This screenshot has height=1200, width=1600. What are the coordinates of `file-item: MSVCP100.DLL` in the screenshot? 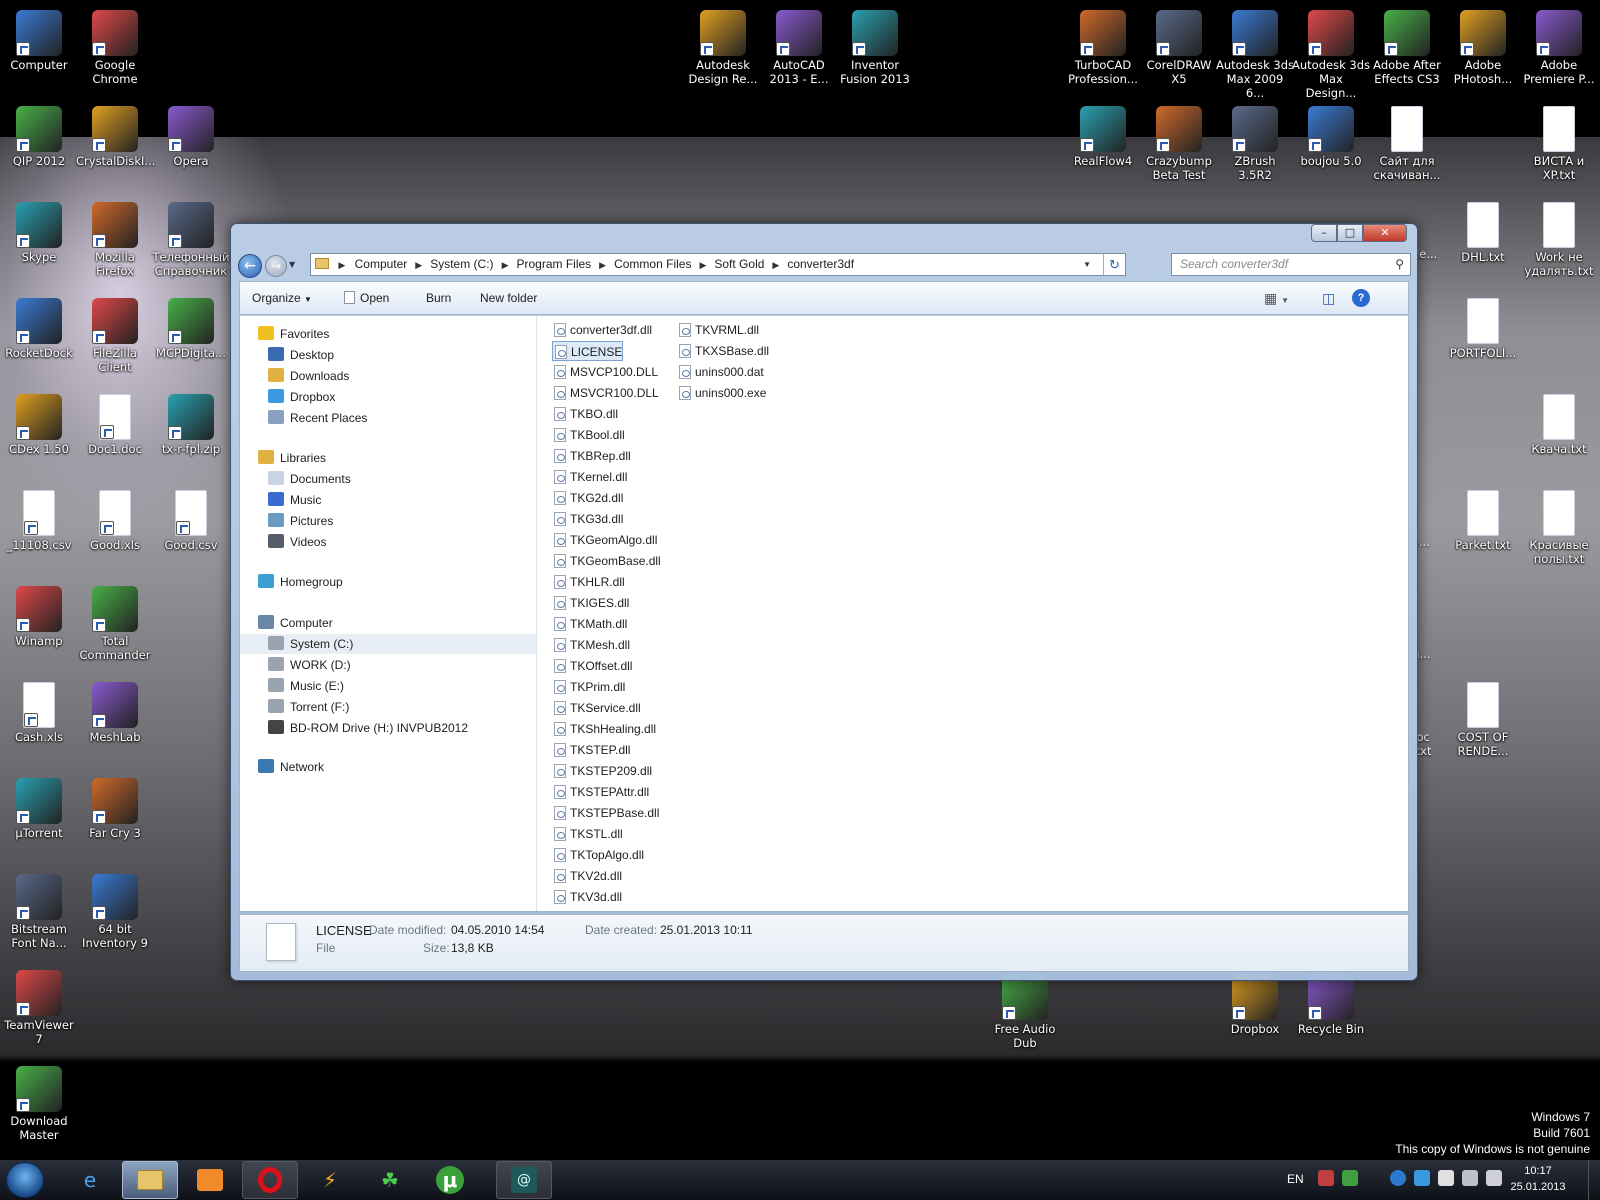 It's located at (605, 372).